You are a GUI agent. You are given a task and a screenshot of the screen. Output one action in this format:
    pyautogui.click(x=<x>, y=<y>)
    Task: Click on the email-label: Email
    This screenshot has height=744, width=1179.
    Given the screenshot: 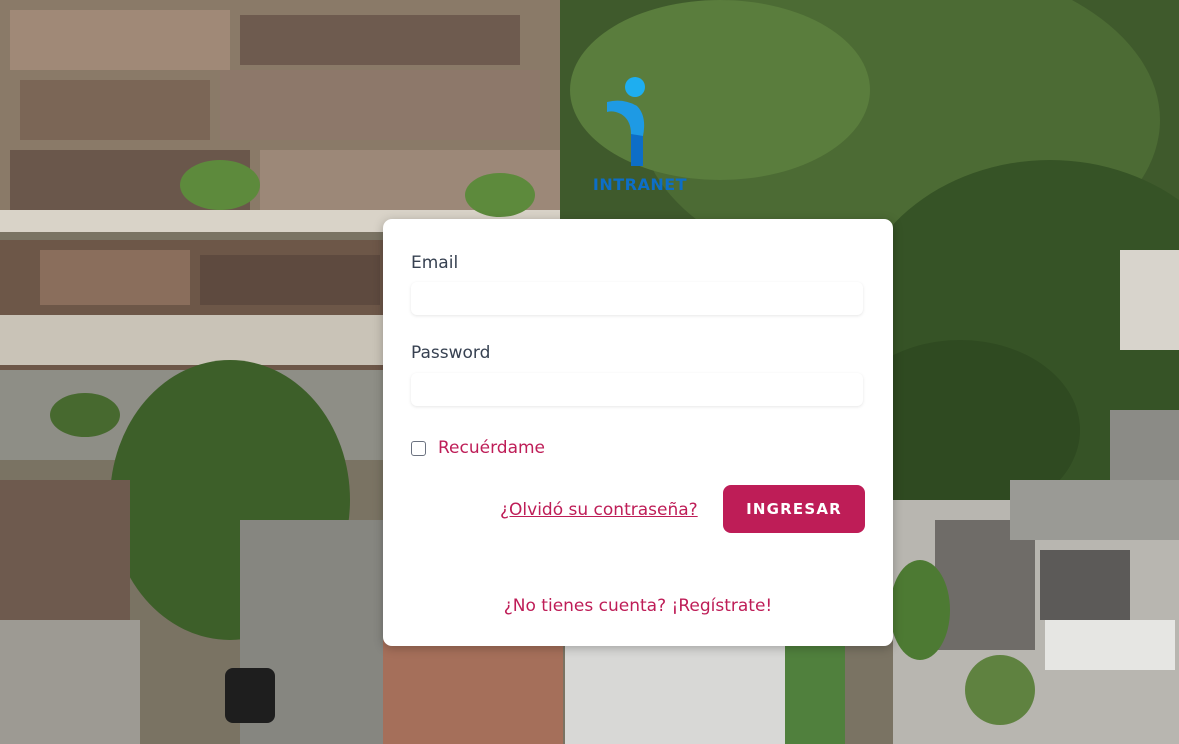 What is the action you would take?
    pyautogui.click(x=435, y=263)
    